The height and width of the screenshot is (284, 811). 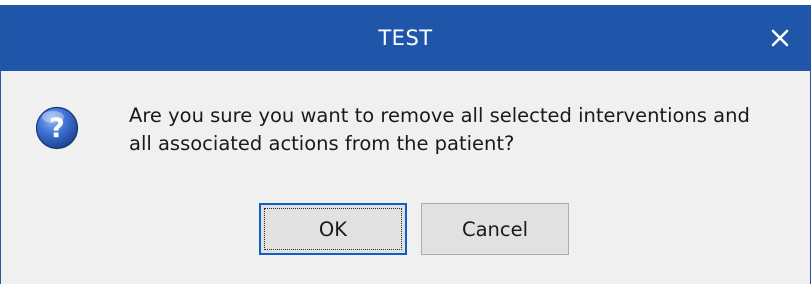 I want to click on close-button, so click(x=780, y=38).